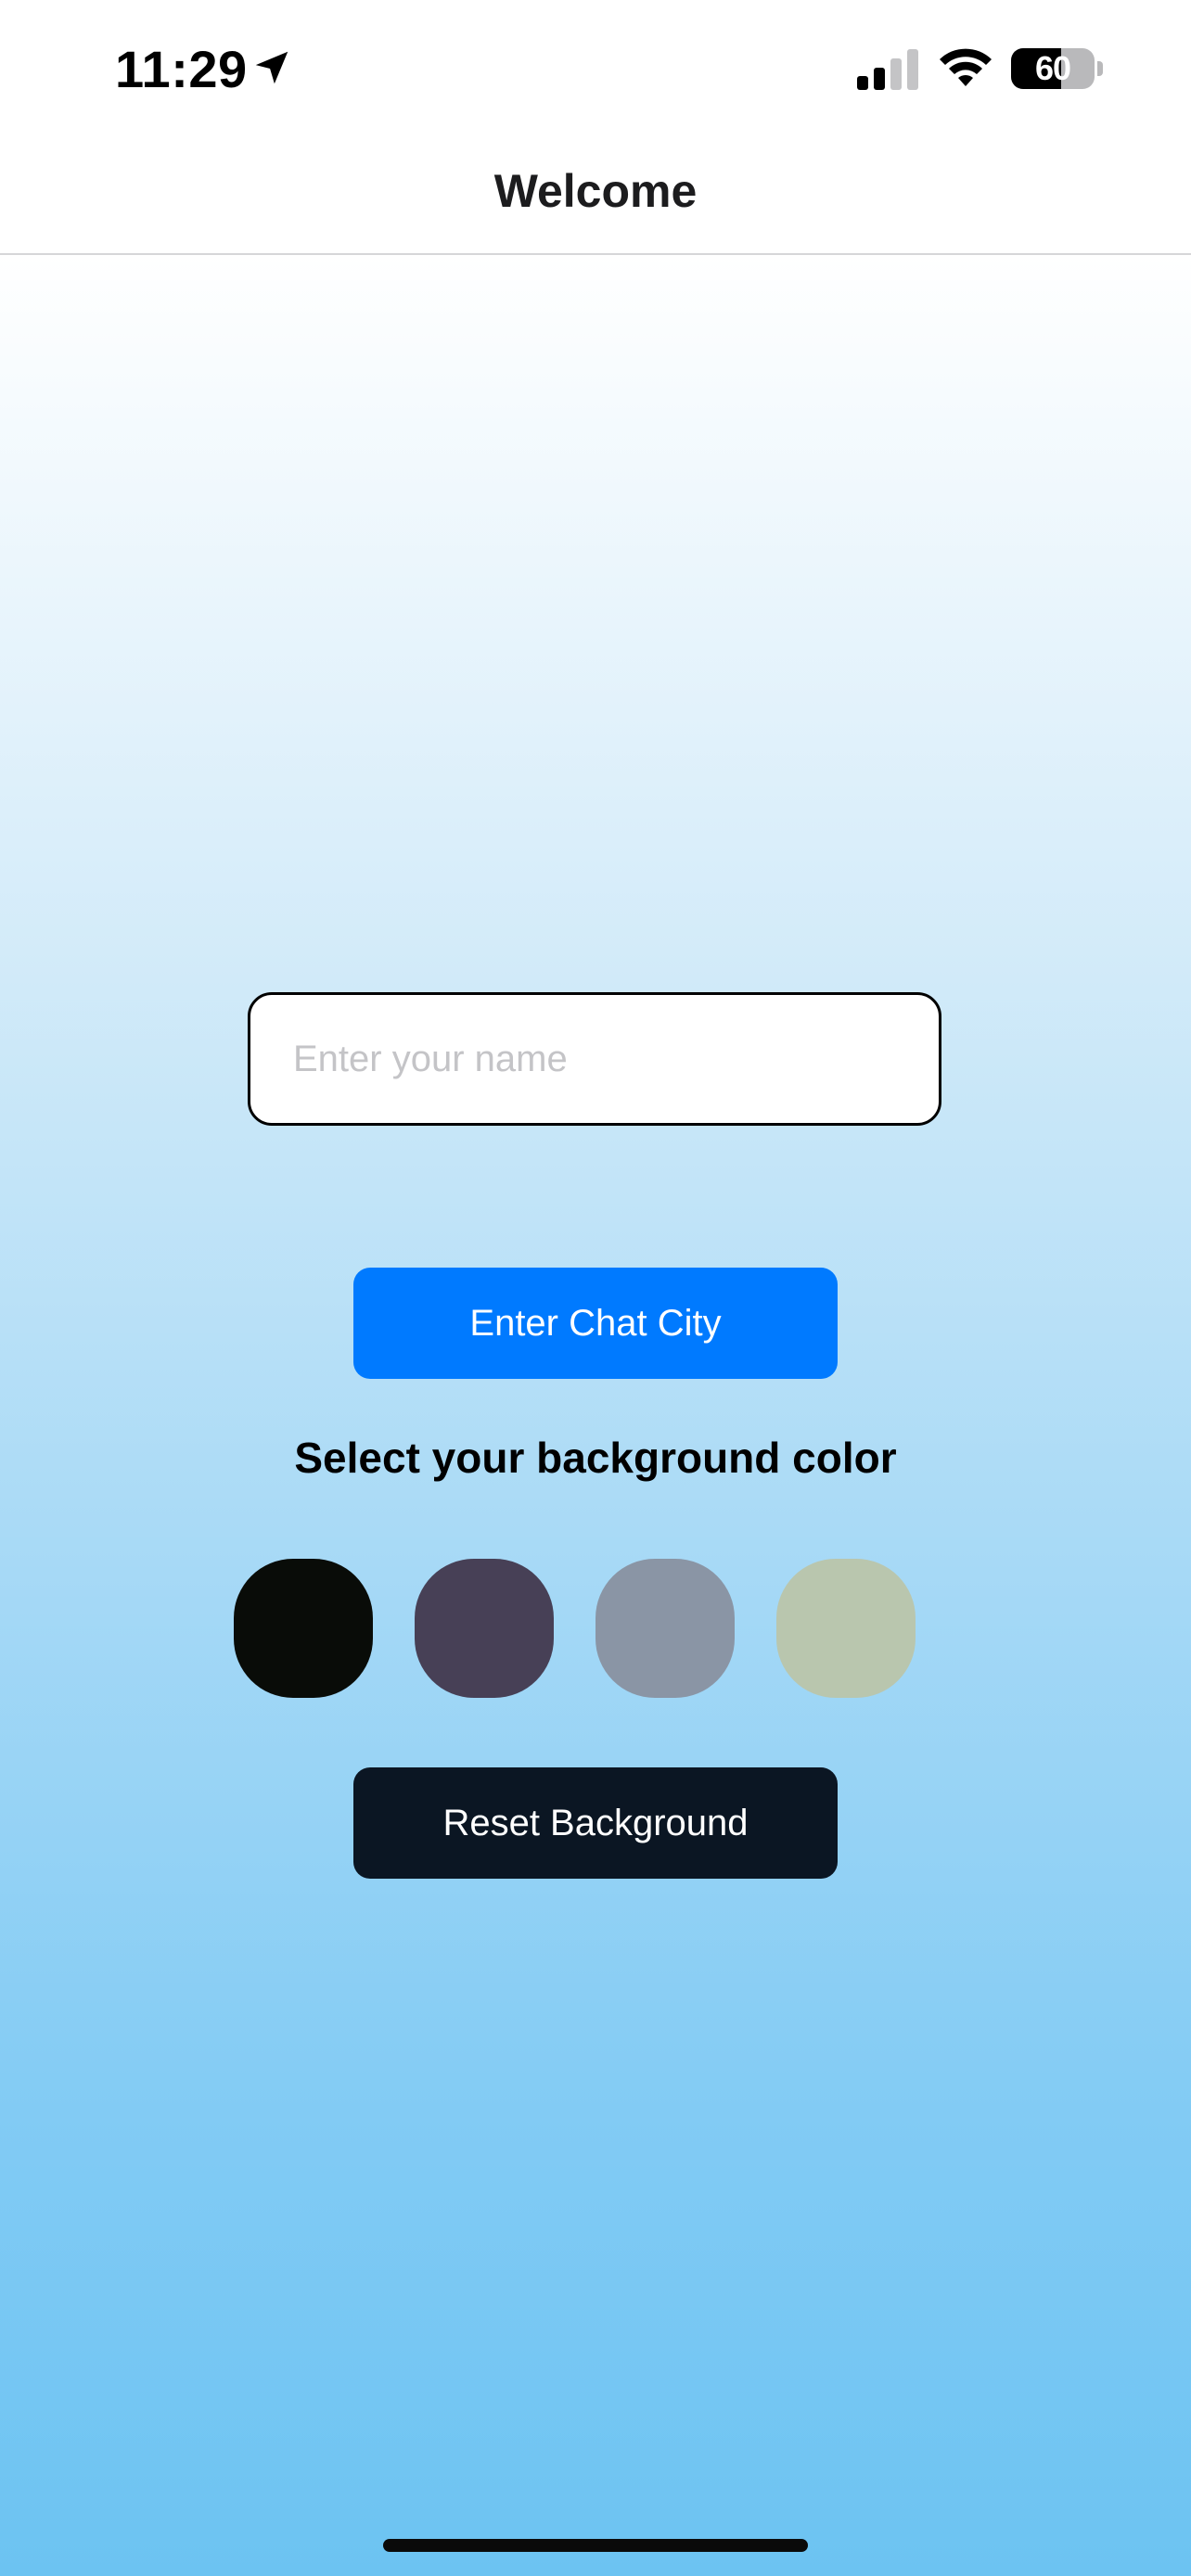 The image size is (1191, 2576). I want to click on battery-body: 60, so click(1053, 68).